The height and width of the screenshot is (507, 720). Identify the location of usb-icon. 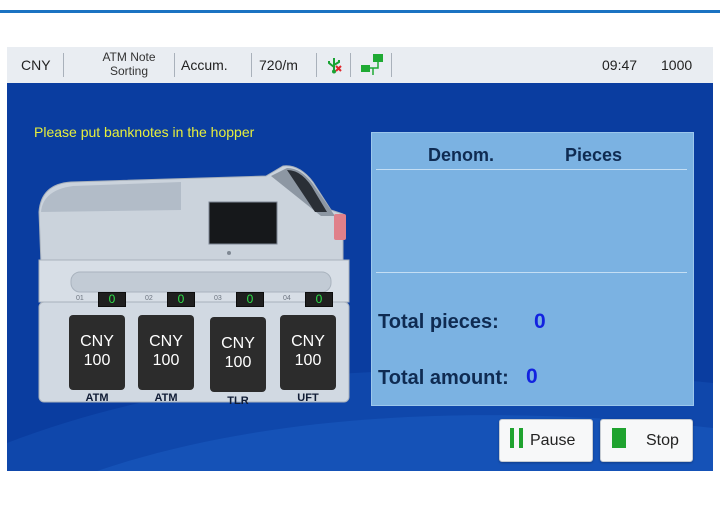
(334, 65).